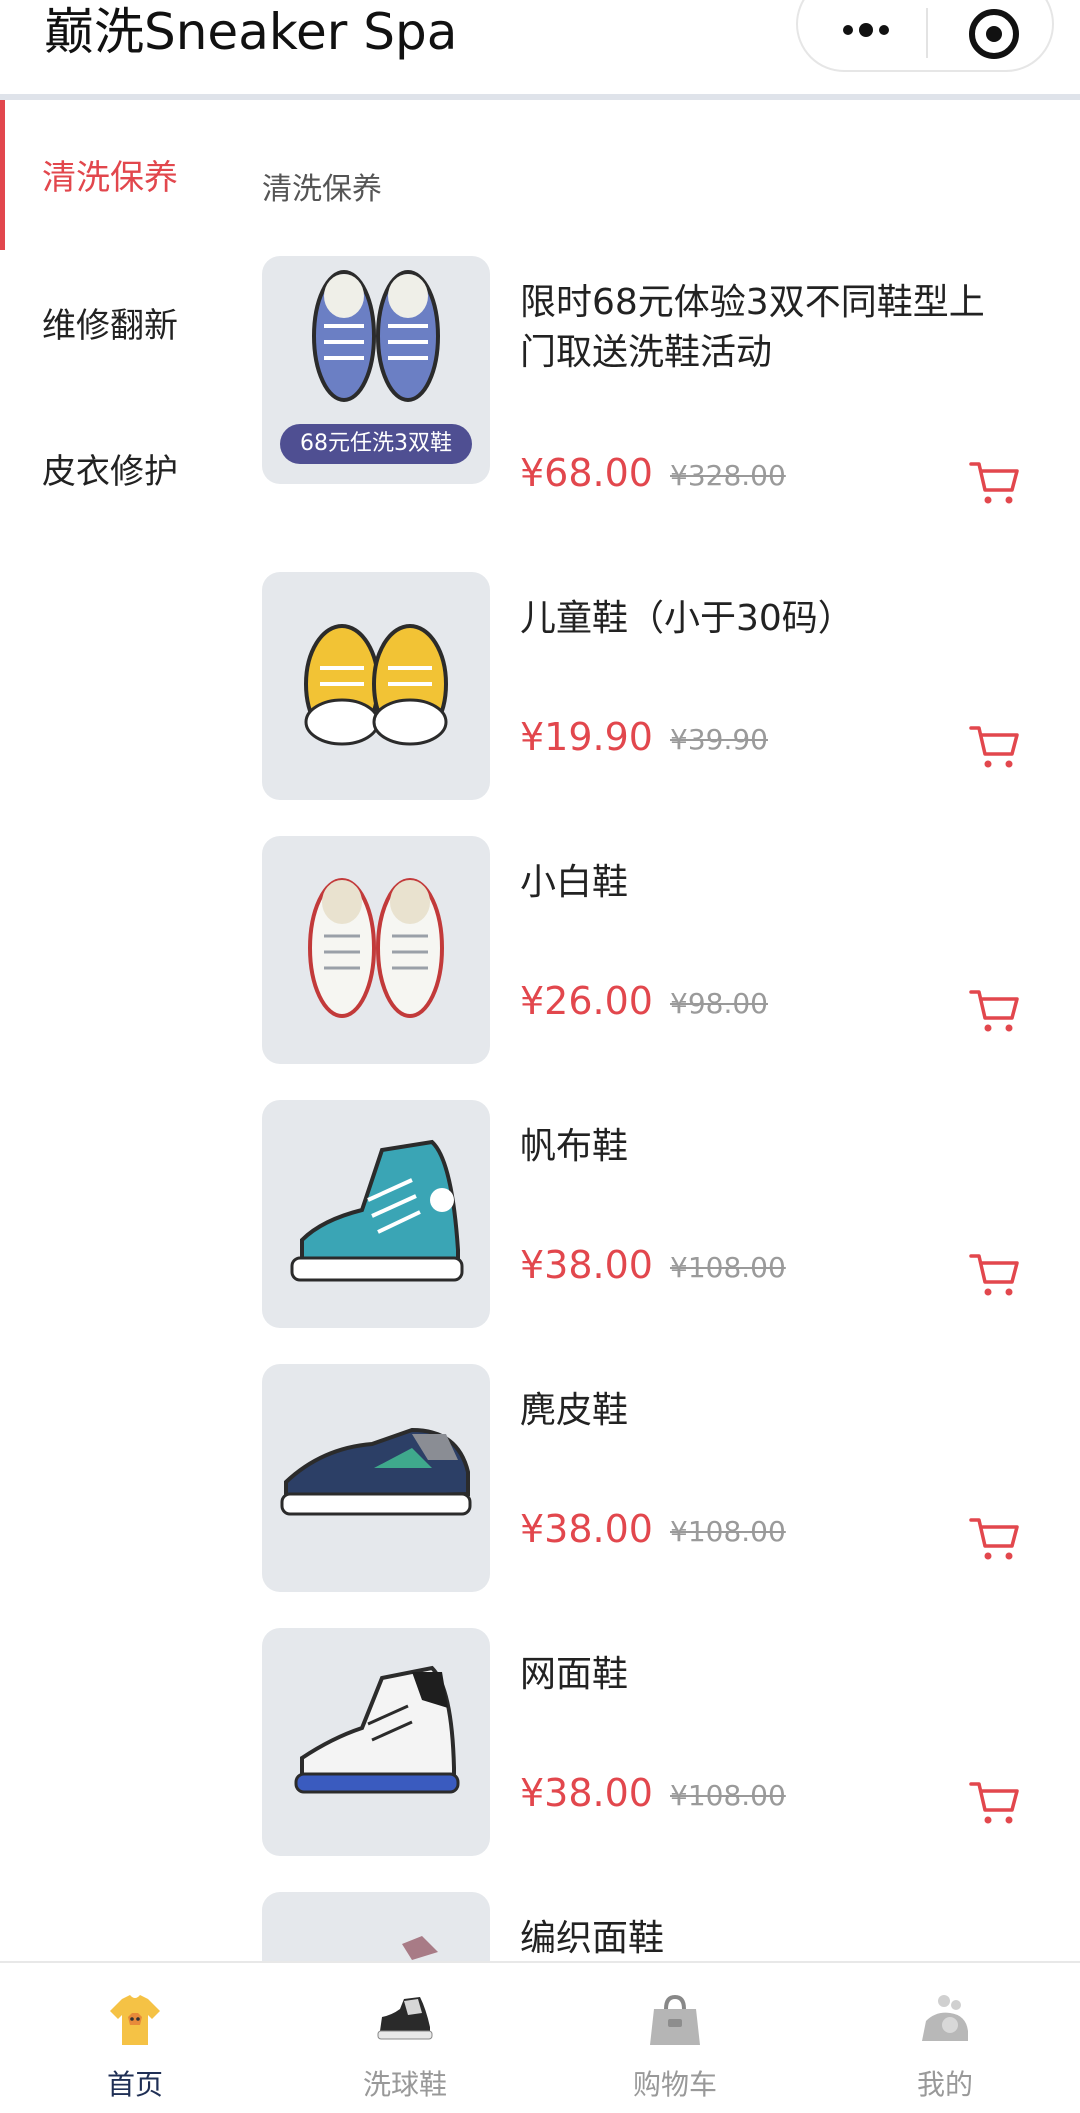  Describe the element at coordinates (586, 473) in the screenshot. I see `product-price: ¥68.00` at that location.